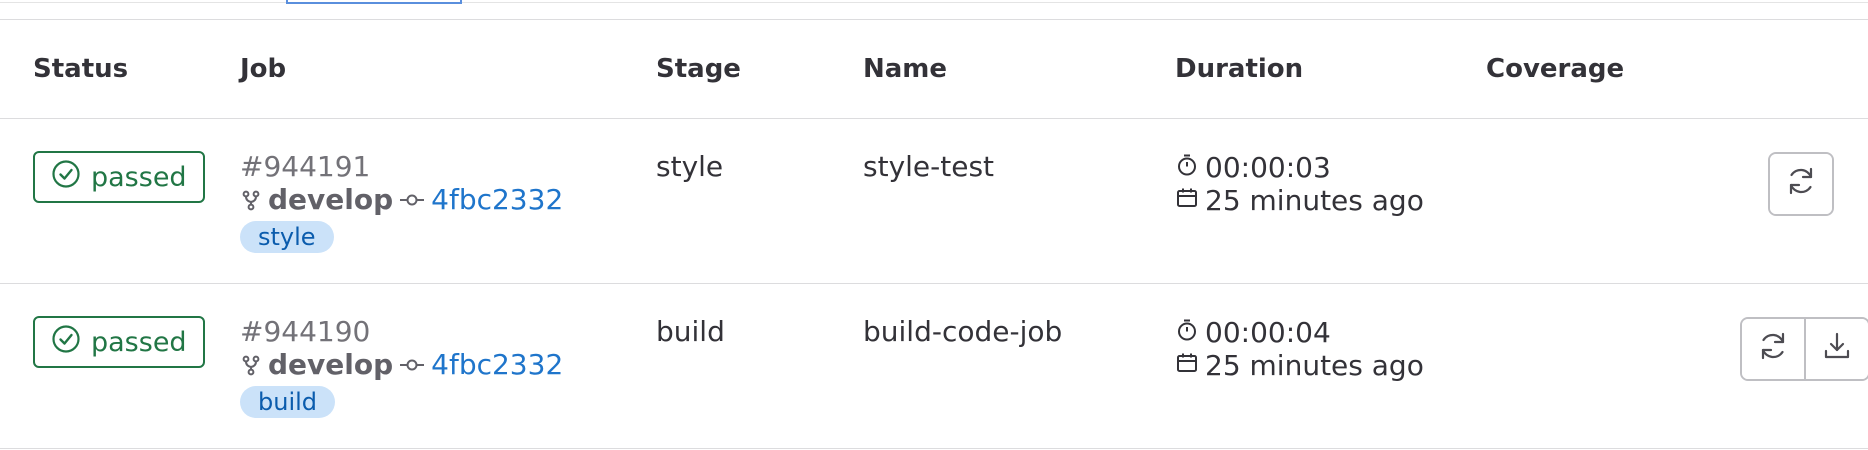 This screenshot has width=1868, height=450. I want to click on job-cell: #944191 develop 4fbc2332 style, so click(448, 201).